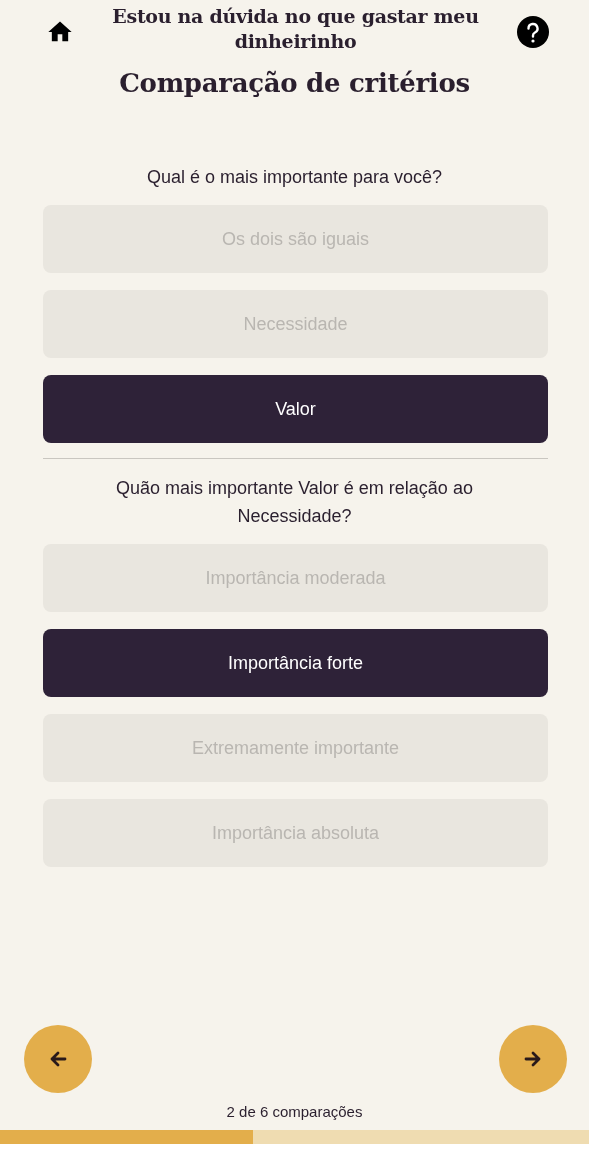 The image size is (589, 1153). Describe the element at coordinates (294, 502) in the screenshot. I see `question-text: Quão mais importante Valor é em relação ao Necessidade?` at that location.